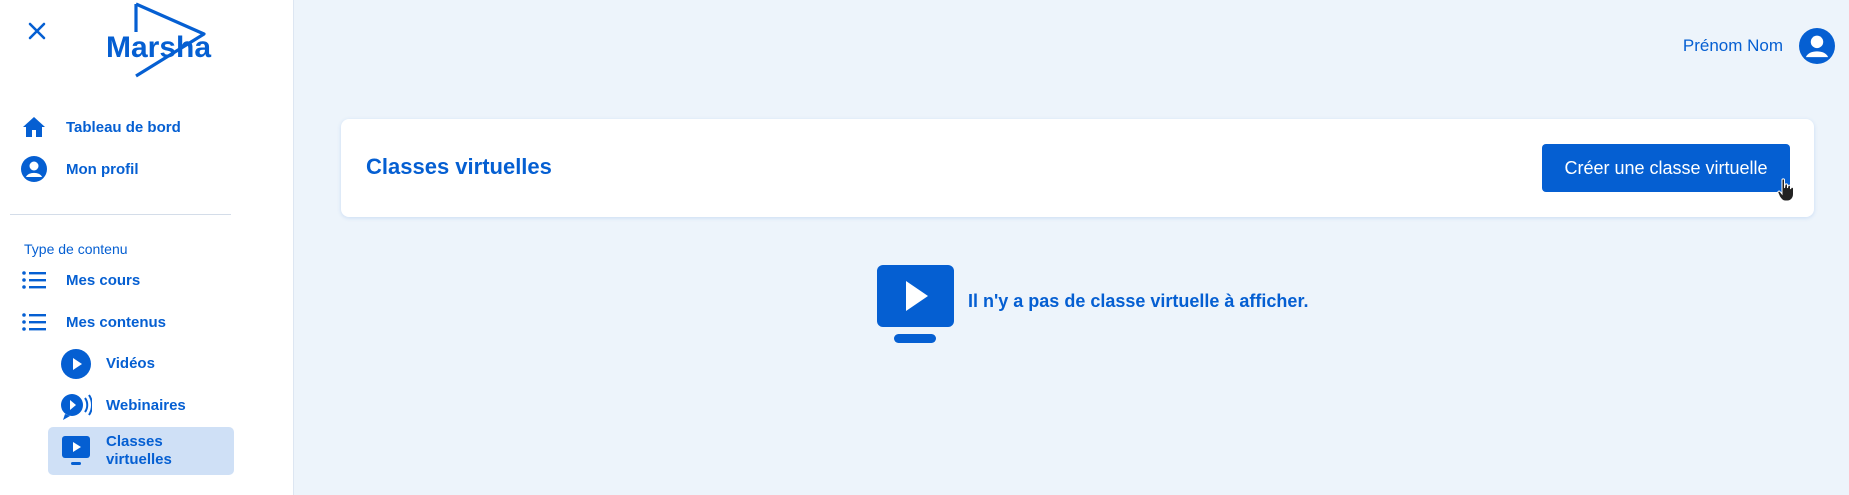  I want to click on sidebar-item-virtual-classes: Classes virtuelles, so click(141, 451).